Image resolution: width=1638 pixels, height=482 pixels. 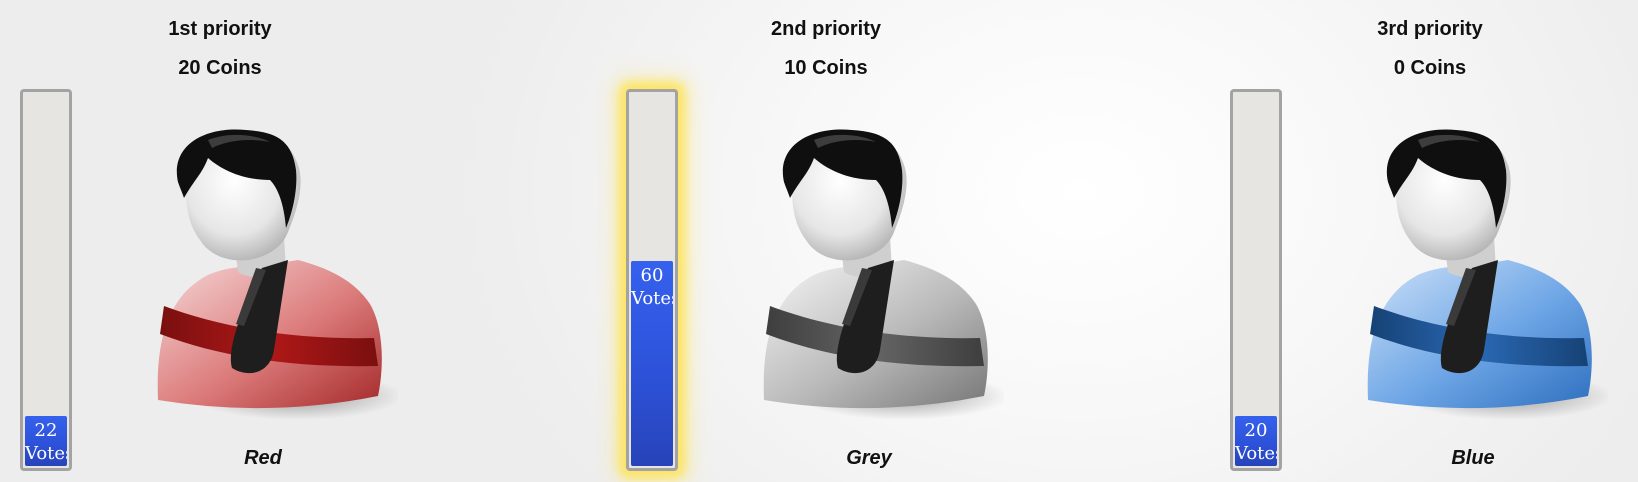 What do you see at coordinates (1256, 280) in the screenshot?
I see `vote-meter: 20 Votes` at bounding box center [1256, 280].